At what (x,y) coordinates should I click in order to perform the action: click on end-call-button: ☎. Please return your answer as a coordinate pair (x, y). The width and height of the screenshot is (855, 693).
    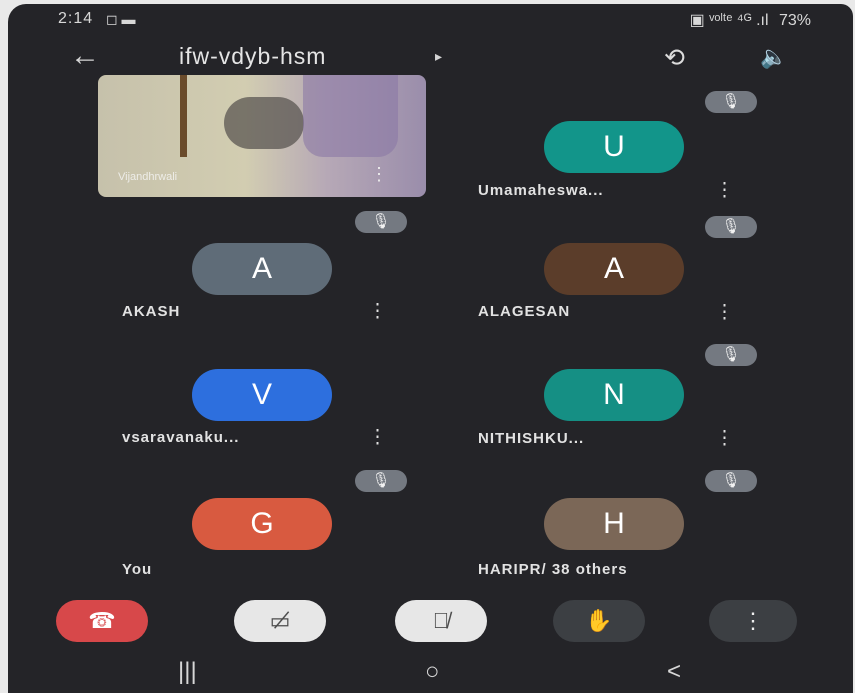
    Looking at the image, I should click on (102, 621).